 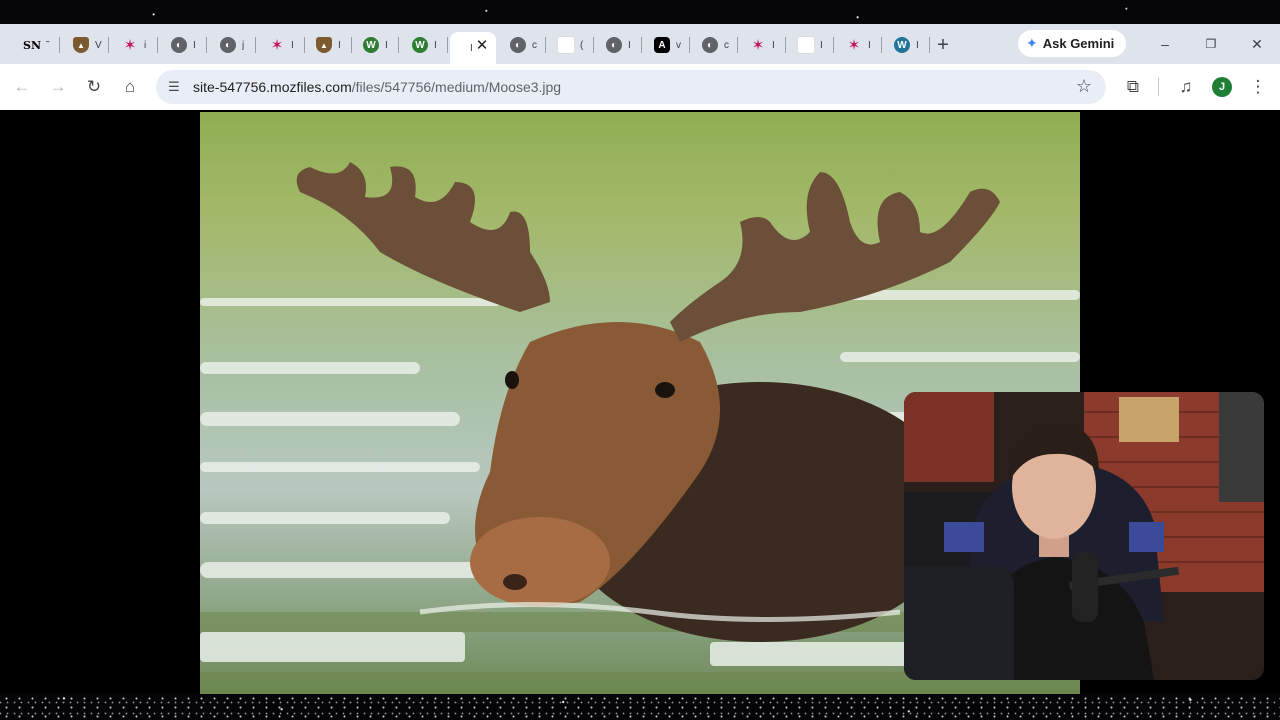 What do you see at coordinates (582, 45) in the screenshot?
I see `tab-title-fragment: (` at bounding box center [582, 45].